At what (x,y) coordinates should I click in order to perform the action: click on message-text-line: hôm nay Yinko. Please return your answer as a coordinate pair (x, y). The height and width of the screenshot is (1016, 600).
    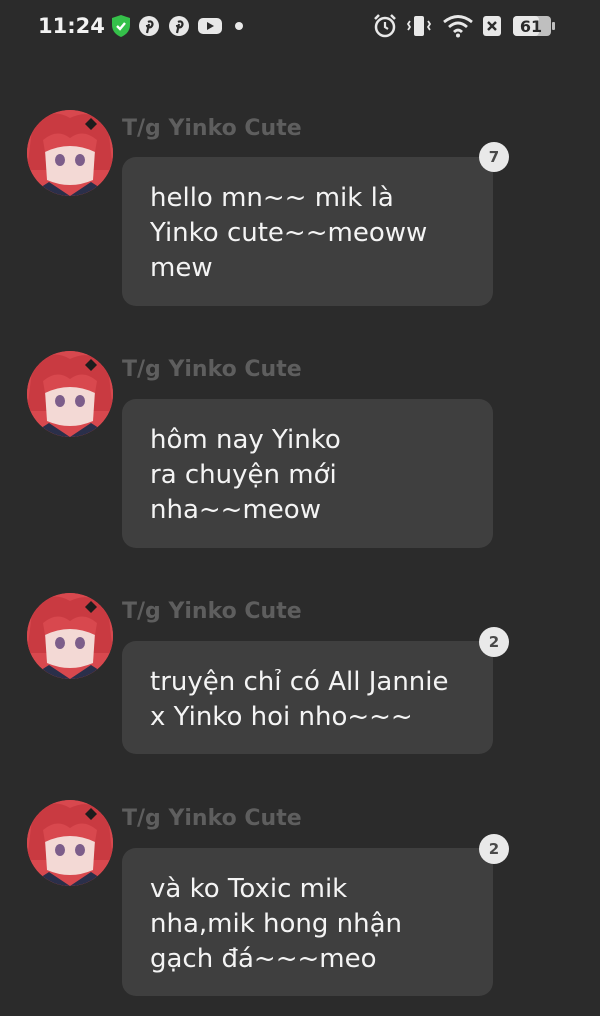
    Looking at the image, I should click on (245, 440).